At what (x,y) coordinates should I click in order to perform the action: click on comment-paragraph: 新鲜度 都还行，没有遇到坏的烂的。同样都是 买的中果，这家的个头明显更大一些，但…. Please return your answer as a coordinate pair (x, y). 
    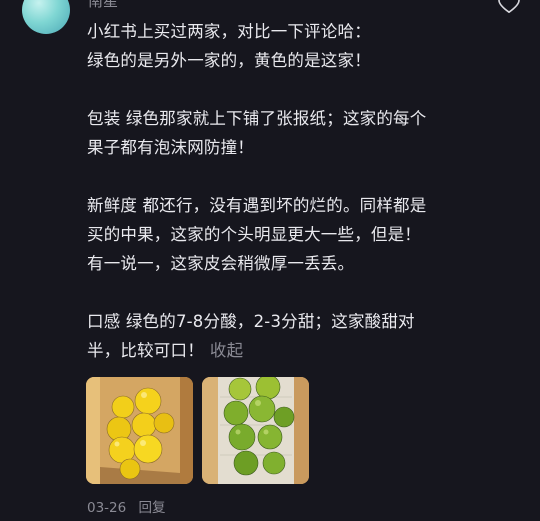
    Looking at the image, I should click on (287, 234).